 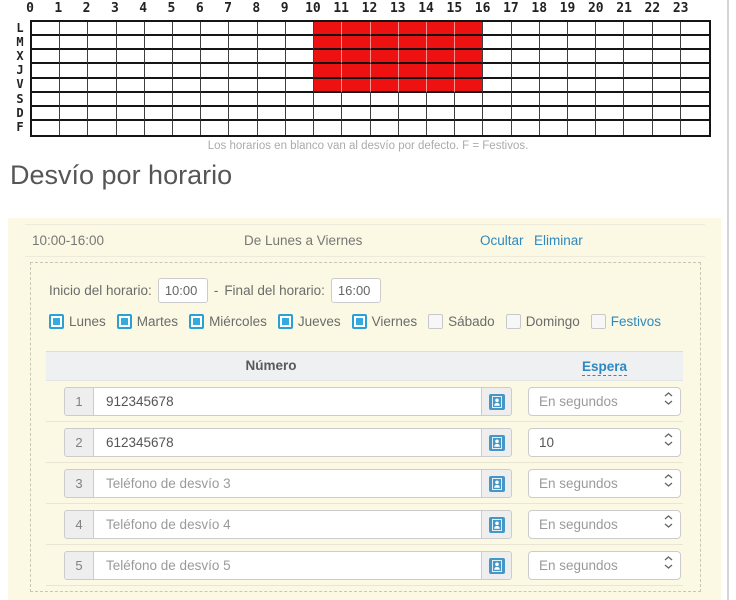 What do you see at coordinates (604, 367) in the screenshot?
I see `espera-header-link: Espera` at bounding box center [604, 367].